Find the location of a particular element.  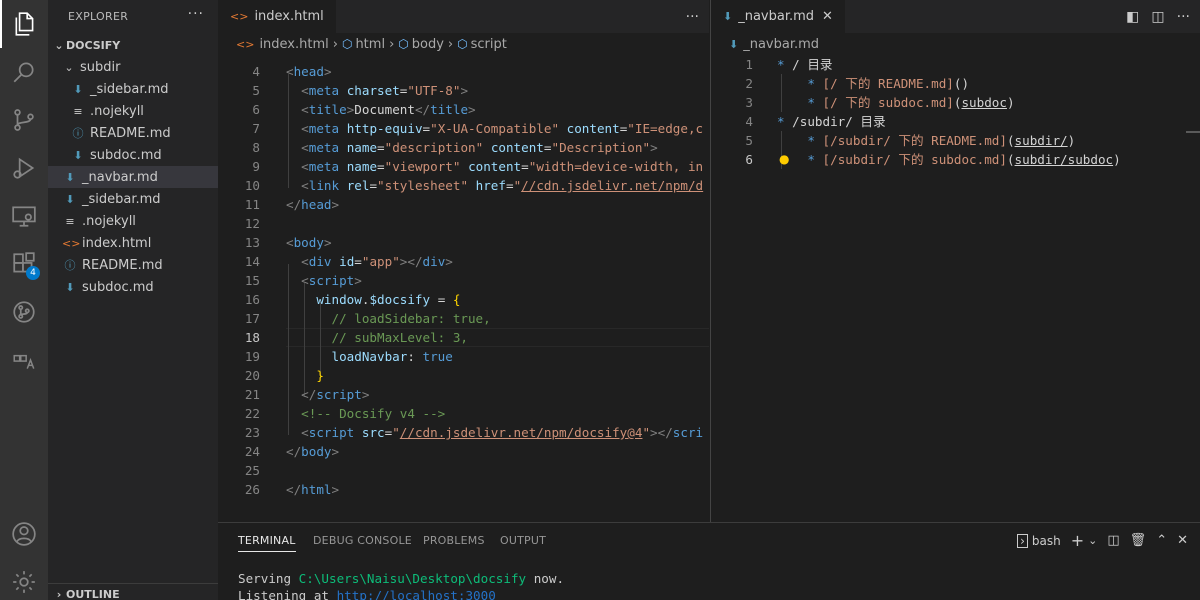

close-panel-icon: ✕ is located at coordinates (1182, 540).